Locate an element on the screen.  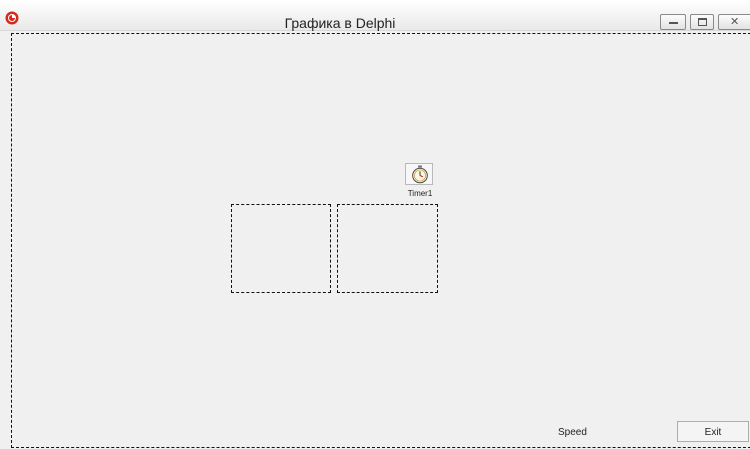
exit-button: Exit is located at coordinates (713, 431).